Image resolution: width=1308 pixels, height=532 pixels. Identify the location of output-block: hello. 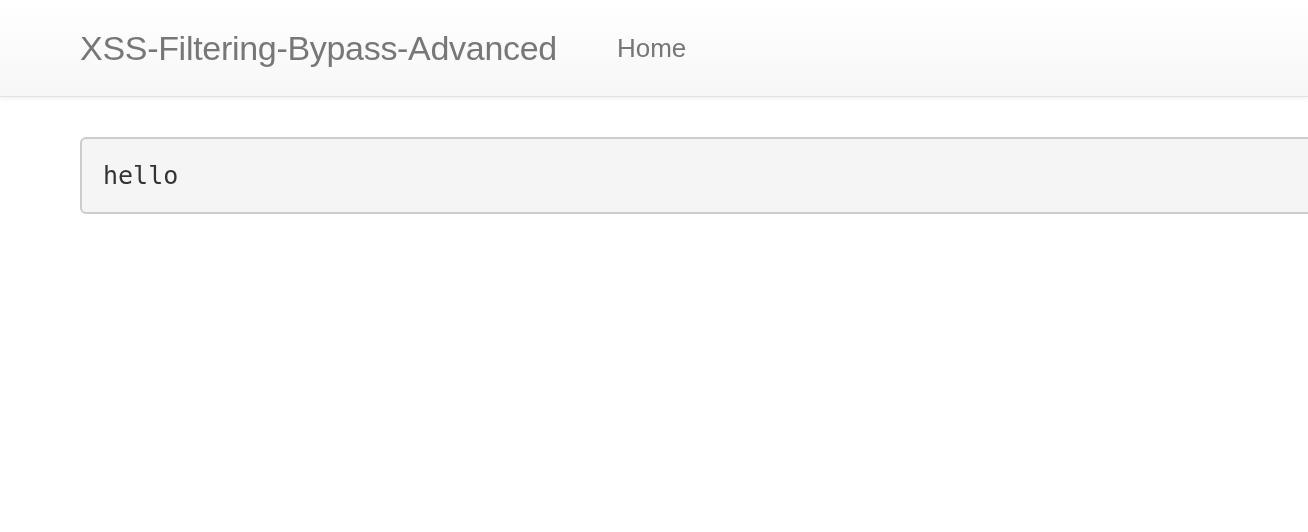
(694, 175).